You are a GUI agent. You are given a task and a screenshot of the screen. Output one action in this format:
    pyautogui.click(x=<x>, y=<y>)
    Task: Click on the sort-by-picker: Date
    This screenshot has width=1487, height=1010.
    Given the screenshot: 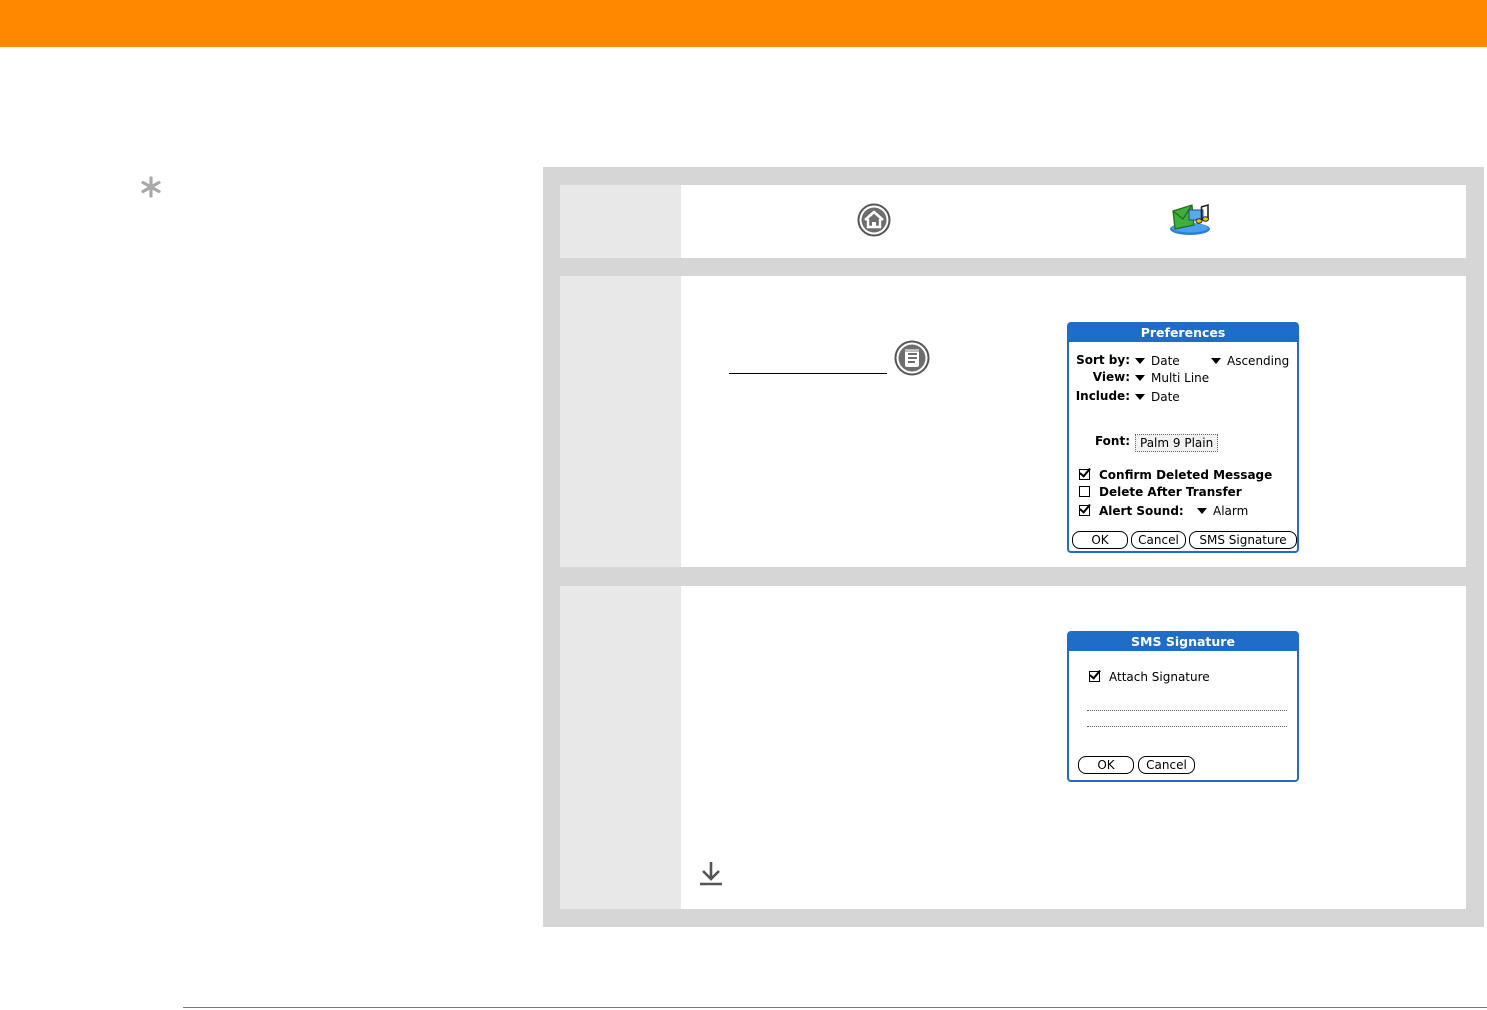 What is the action you would take?
    pyautogui.click(x=1157, y=361)
    